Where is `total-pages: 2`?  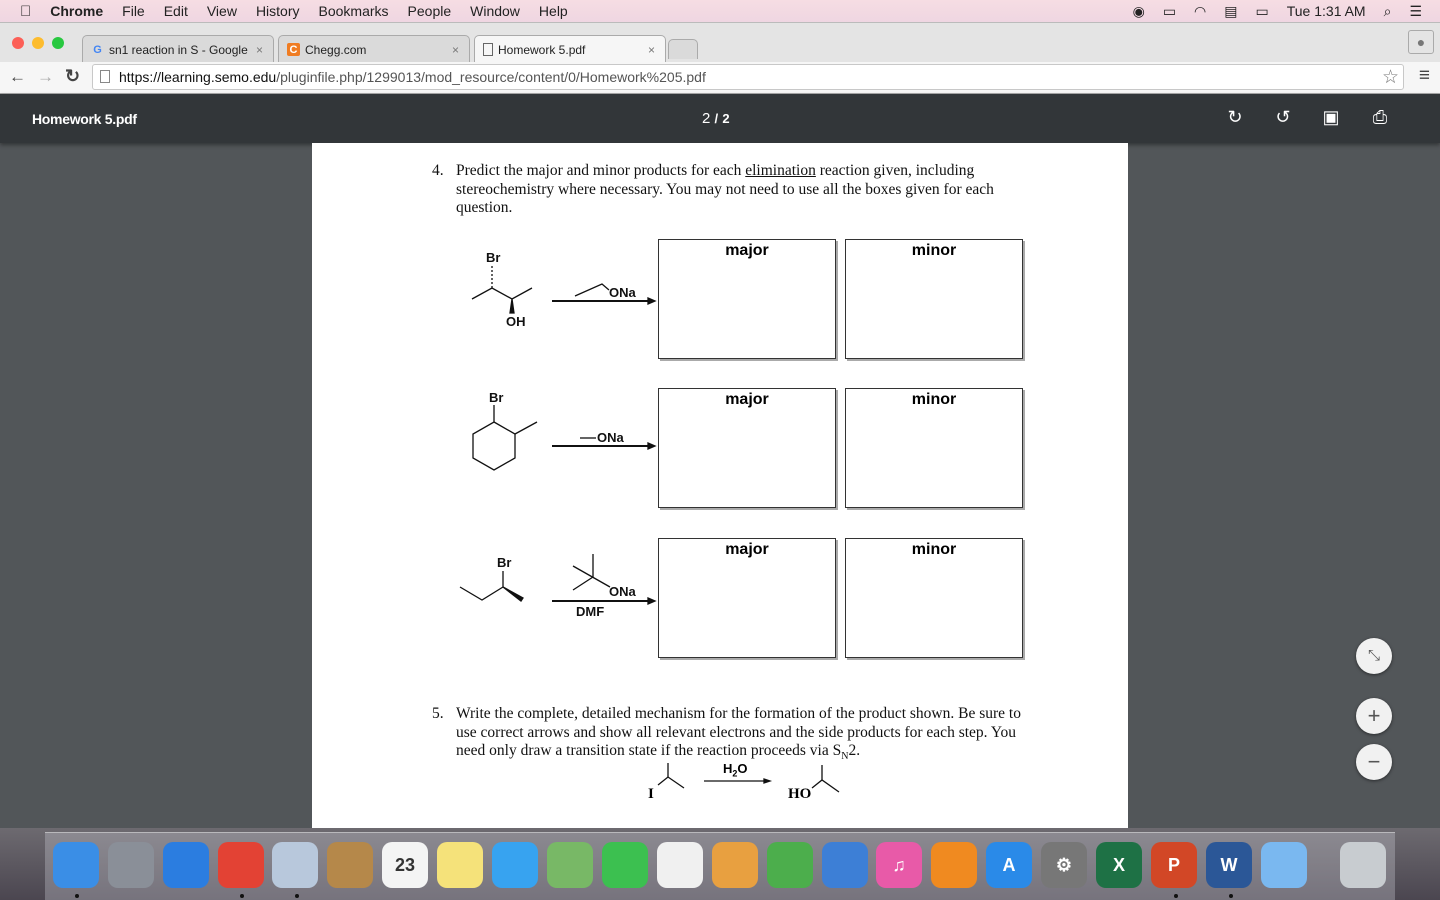 total-pages: 2 is located at coordinates (726, 118).